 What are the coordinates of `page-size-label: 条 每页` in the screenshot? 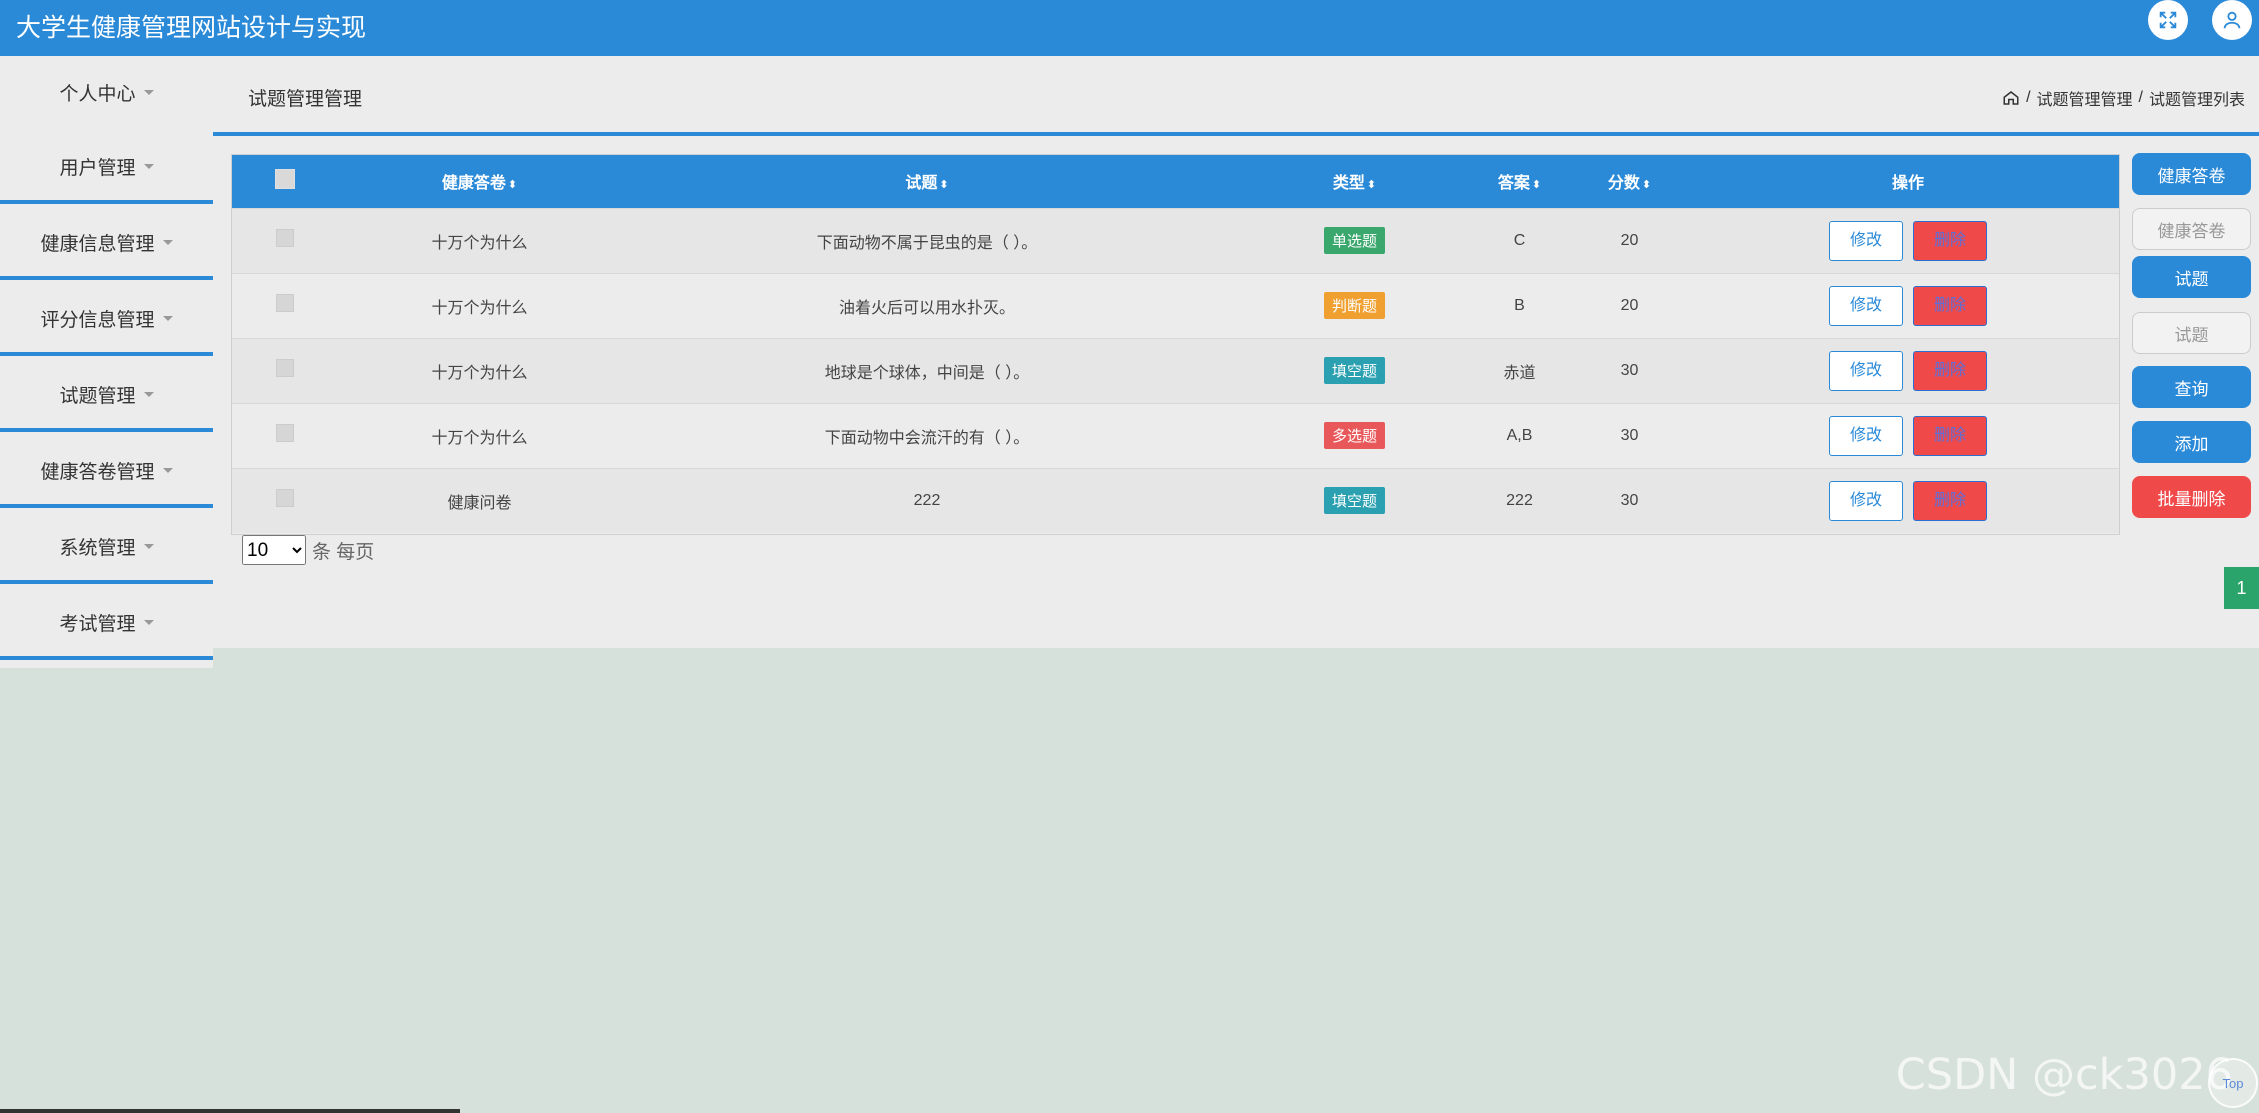 It's located at (343, 552).